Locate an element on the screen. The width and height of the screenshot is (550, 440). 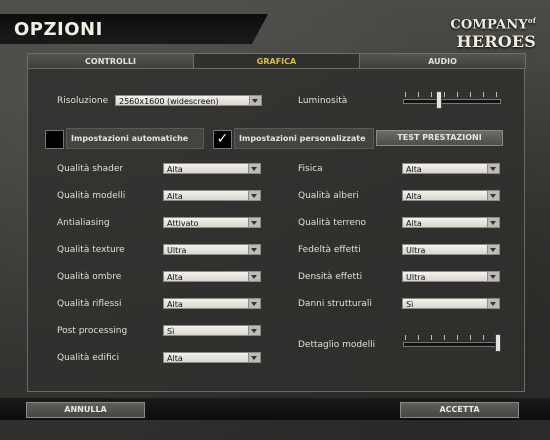
reflection-quality-label: Qualità riflessi is located at coordinates (89, 304).